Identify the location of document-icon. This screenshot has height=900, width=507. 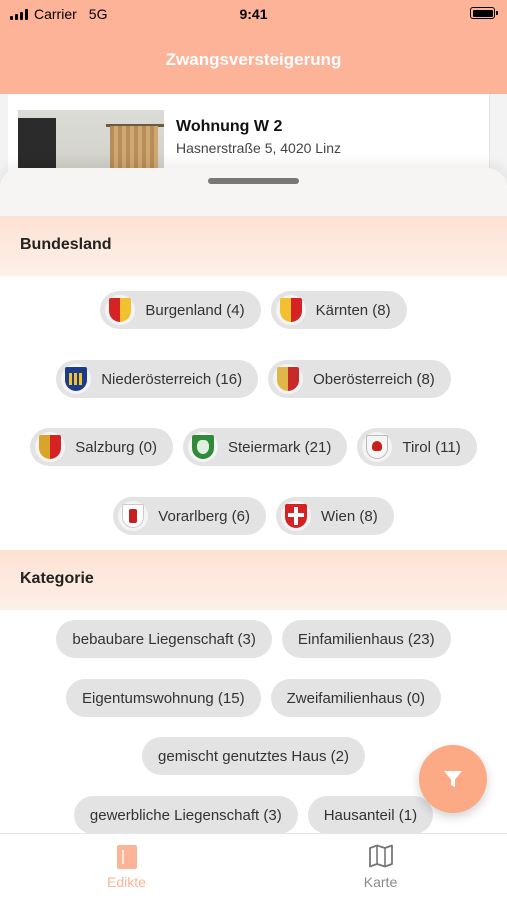
(126, 857).